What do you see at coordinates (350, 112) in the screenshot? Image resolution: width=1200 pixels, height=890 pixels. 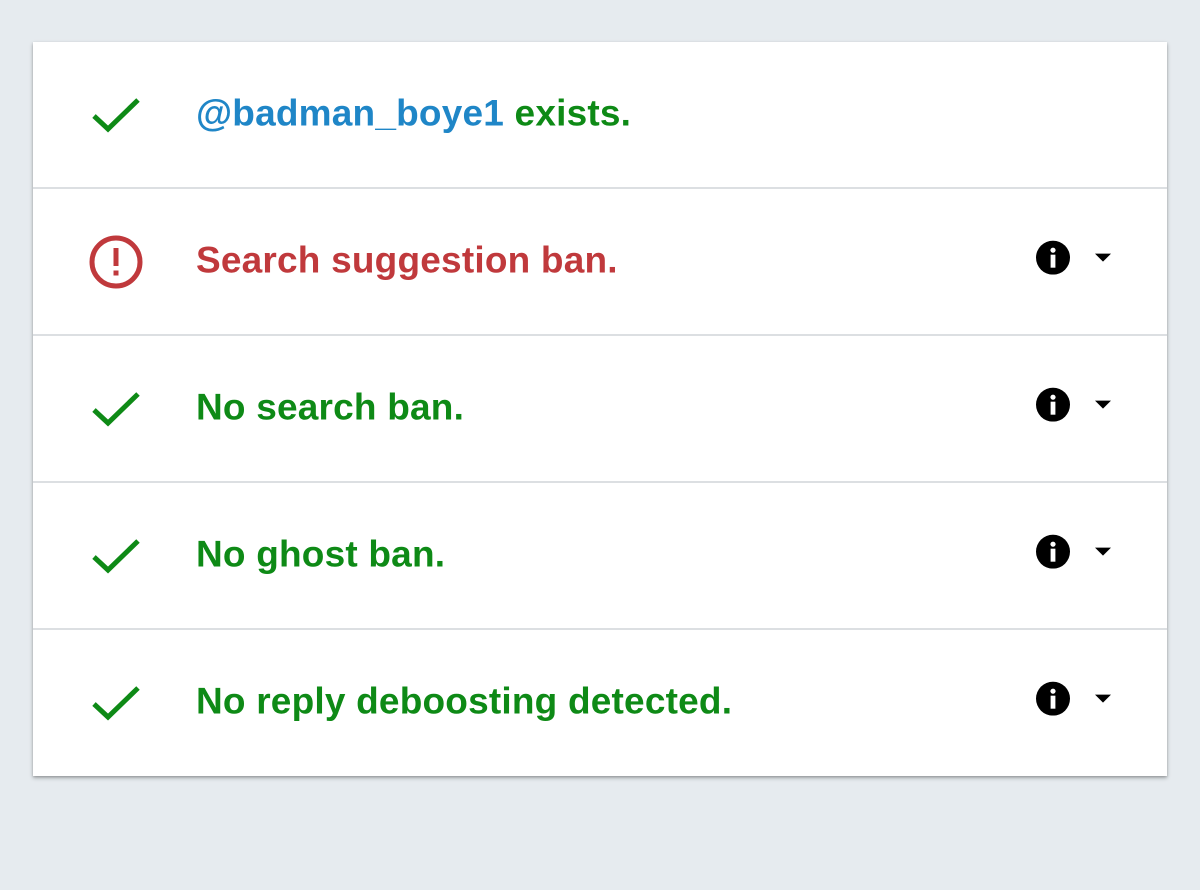 I see `account-handle-link: @badman_boye1` at bounding box center [350, 112].